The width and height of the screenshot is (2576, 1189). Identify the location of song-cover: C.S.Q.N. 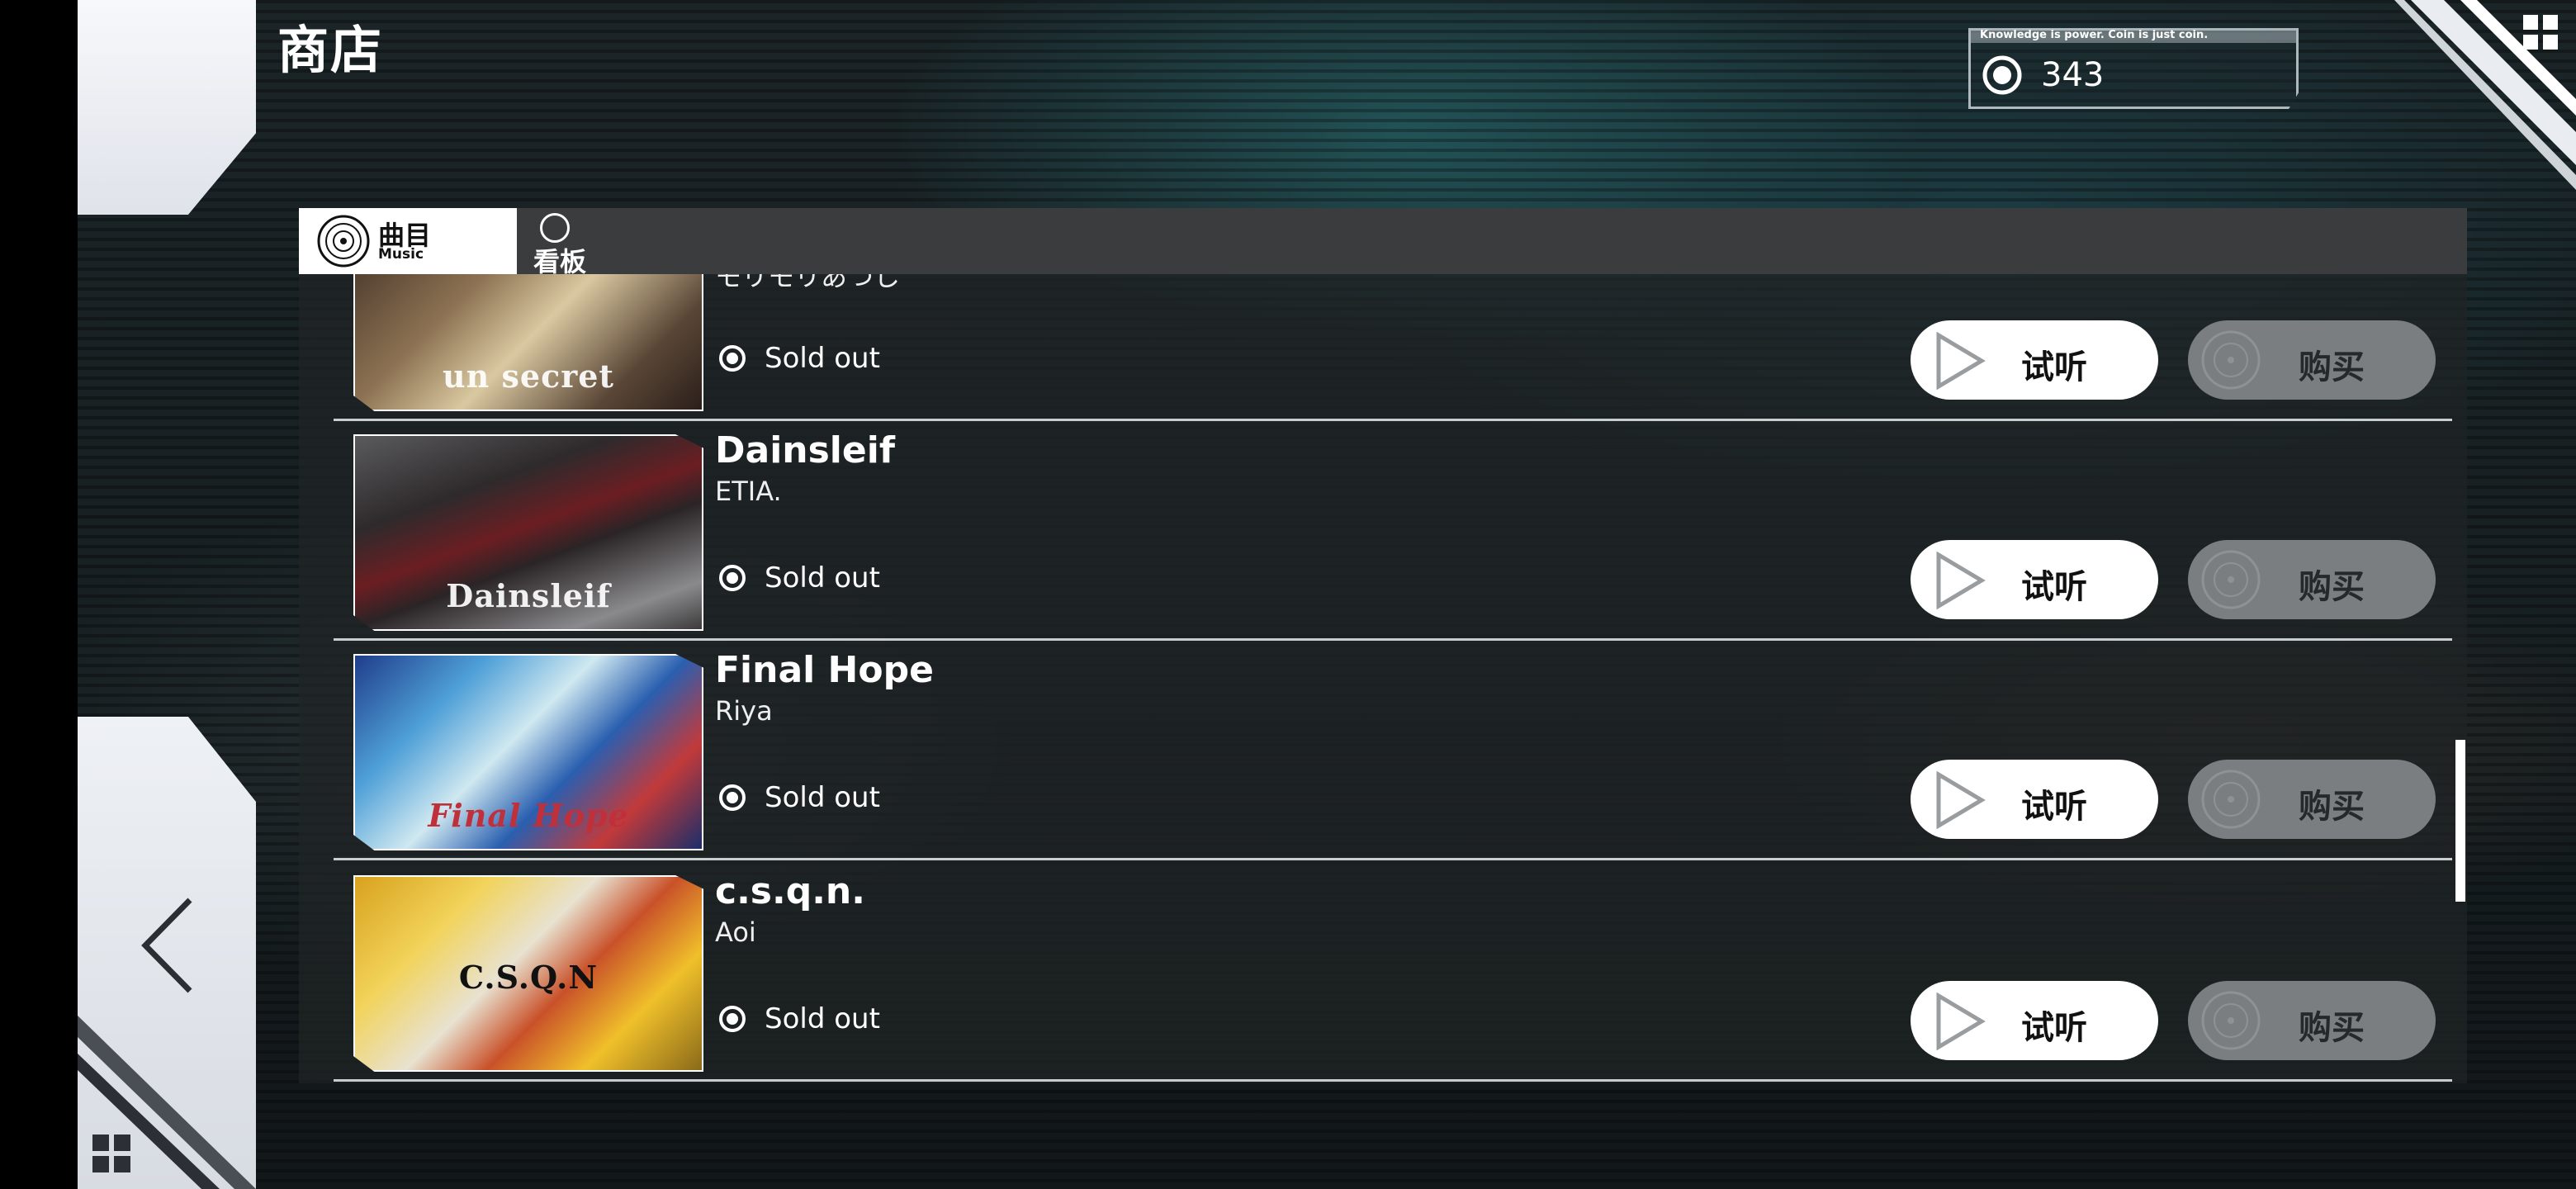
(528, 973).